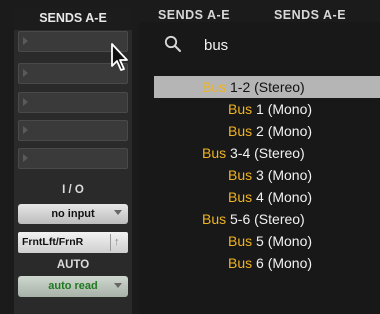 The height and width of the screenshot is (314, 380). I want to click on list-item-label: 4 (Mono), so click(282, 197).